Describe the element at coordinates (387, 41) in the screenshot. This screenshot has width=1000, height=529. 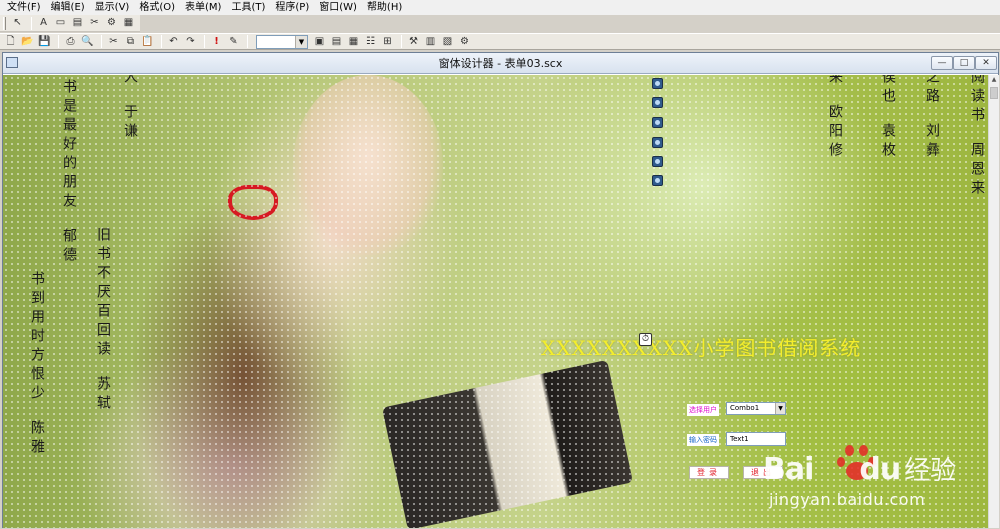
I see `code-window-icon: ⊞` at that location.